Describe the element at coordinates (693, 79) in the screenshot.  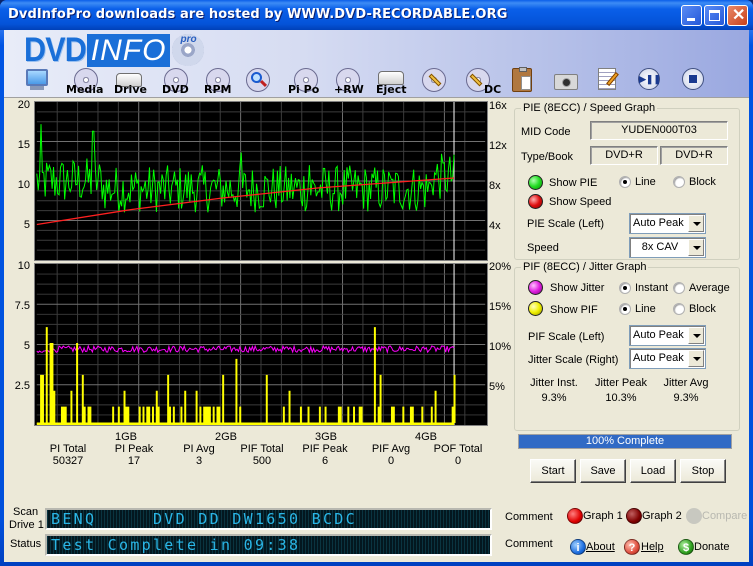
I see `stop-icon` at that location.